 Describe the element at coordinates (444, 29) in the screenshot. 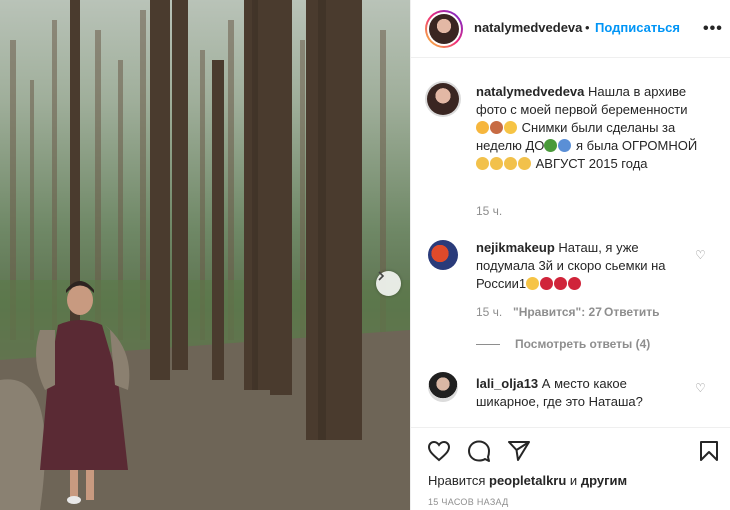

I see `author-avatar` at that location.